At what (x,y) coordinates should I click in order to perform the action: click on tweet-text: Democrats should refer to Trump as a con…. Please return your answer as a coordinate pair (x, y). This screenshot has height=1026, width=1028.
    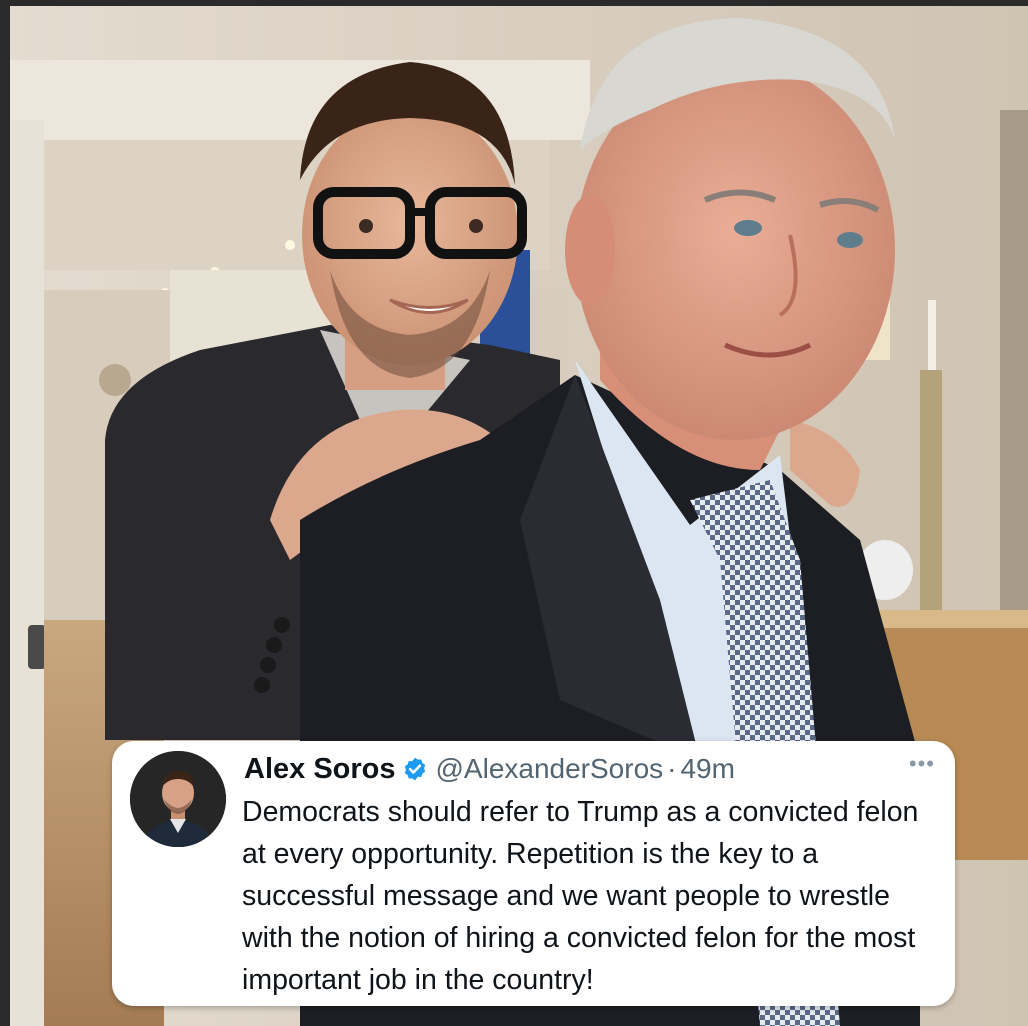
    Looking at the image, I should click on (580, 896).